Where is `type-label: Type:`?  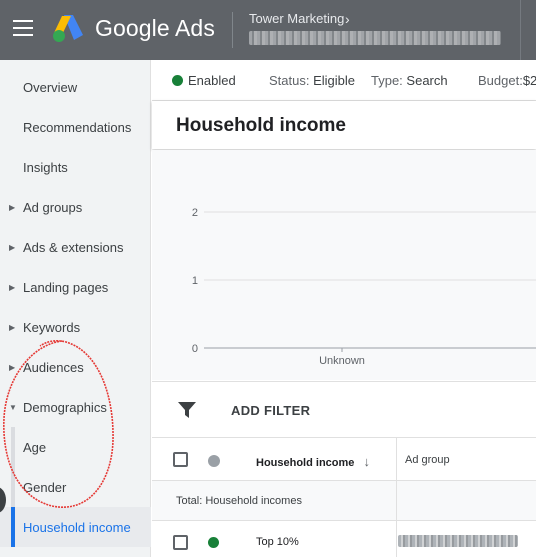 type-label: Type: is located at coordinates (387, 80).